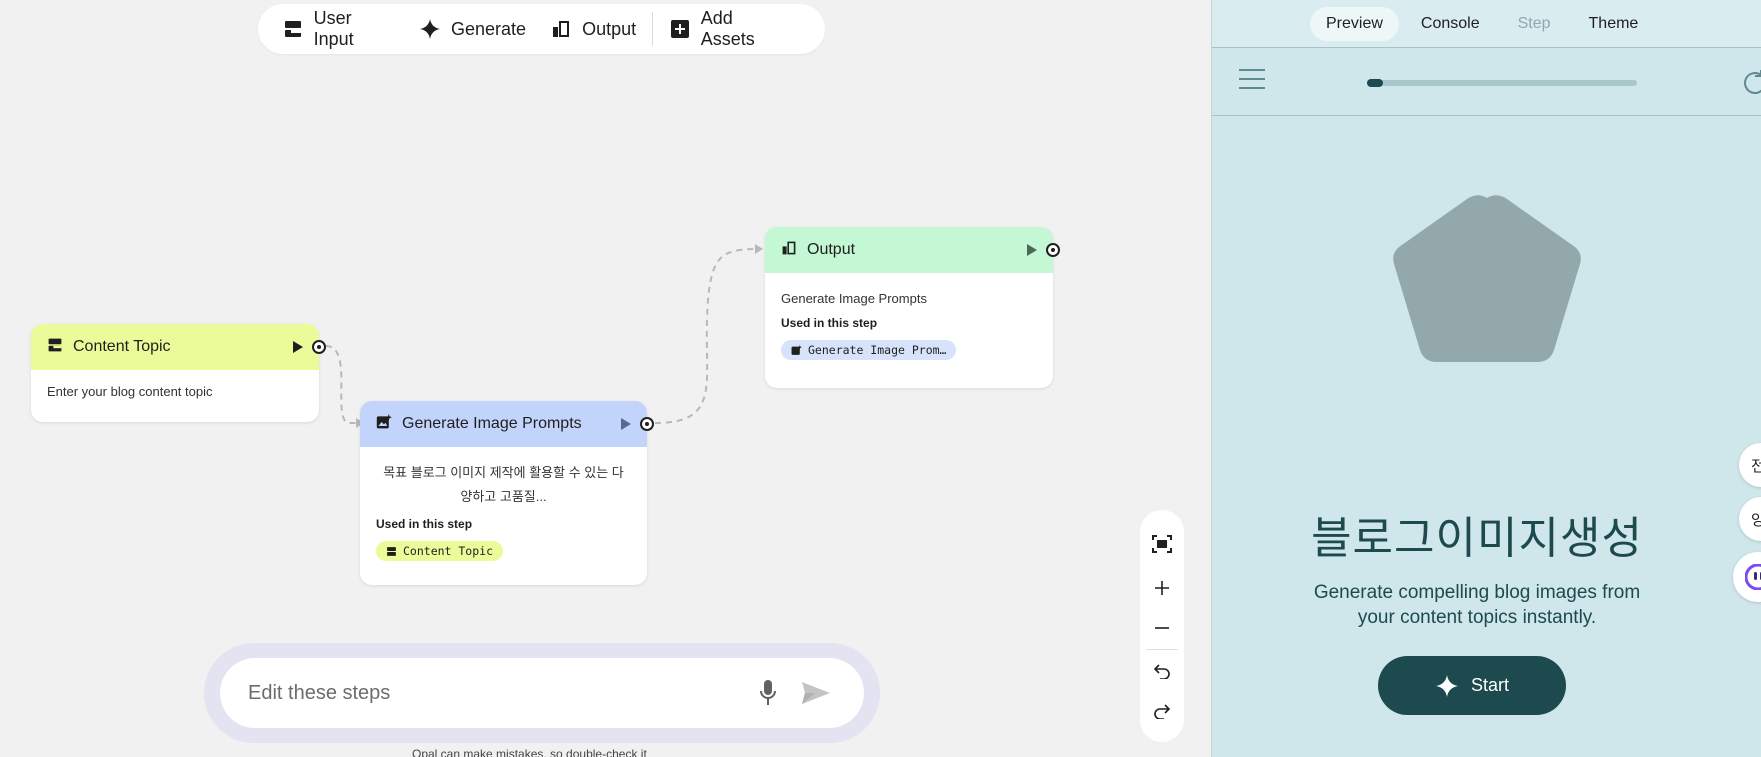 The width and height of the screenshot is (1761, 757). What do you see at coordinates (1502, 83) in the screenshot?
I see `progress-bar` at bounding box center [1502, 83].